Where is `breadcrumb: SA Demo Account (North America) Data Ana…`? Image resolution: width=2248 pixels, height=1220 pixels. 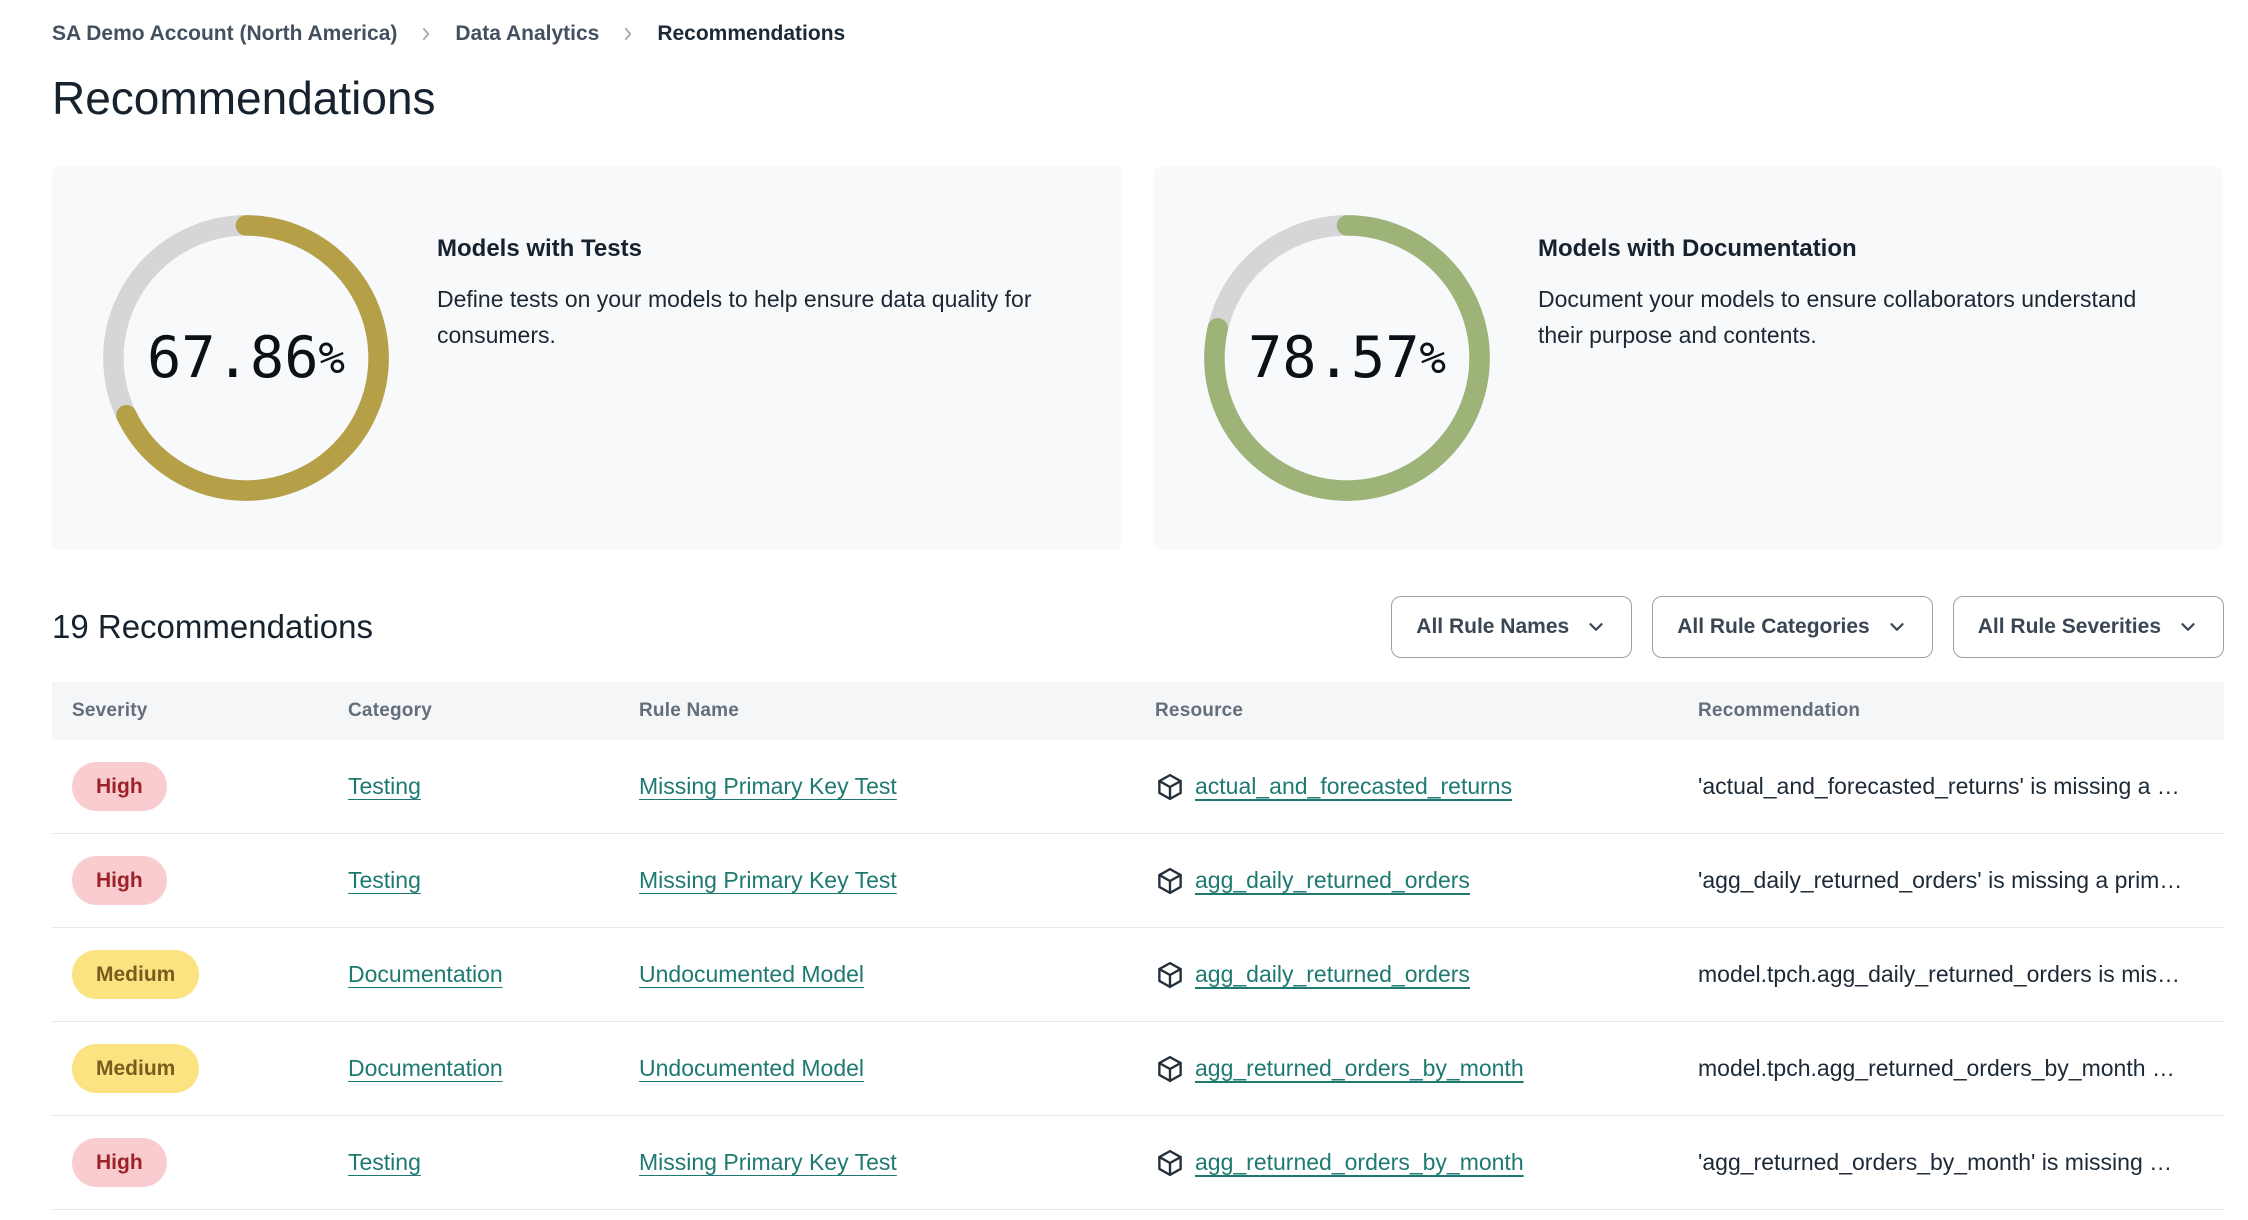 breadcrumb: SA Demo Account (North America) Data Ana… is located at coordinates (1138, 23).